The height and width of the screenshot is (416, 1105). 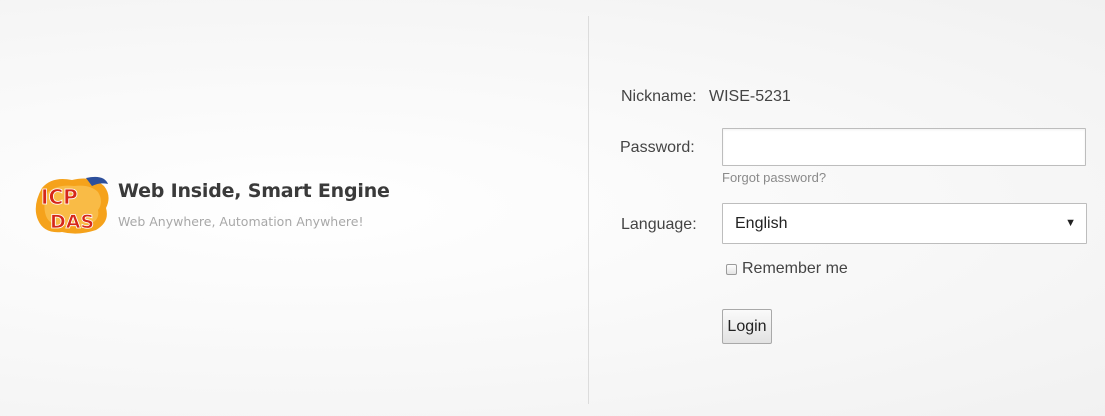 What do you see at coordinates (72, 222) in the screenshot?
I see `svg-text: DAS` at bounding box center [72, 222].